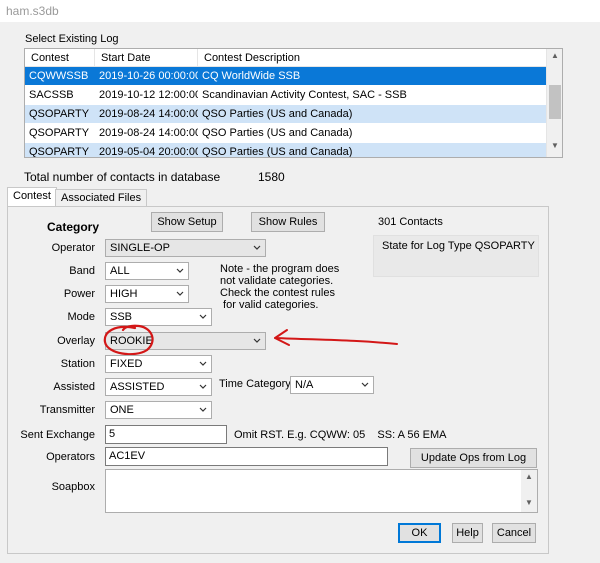 The width and height of the screenshot is (600, 563). Describe the element at coordinates (277, 293) in the screenshot. I see `category-note-line: Check the contest rules` at that location.